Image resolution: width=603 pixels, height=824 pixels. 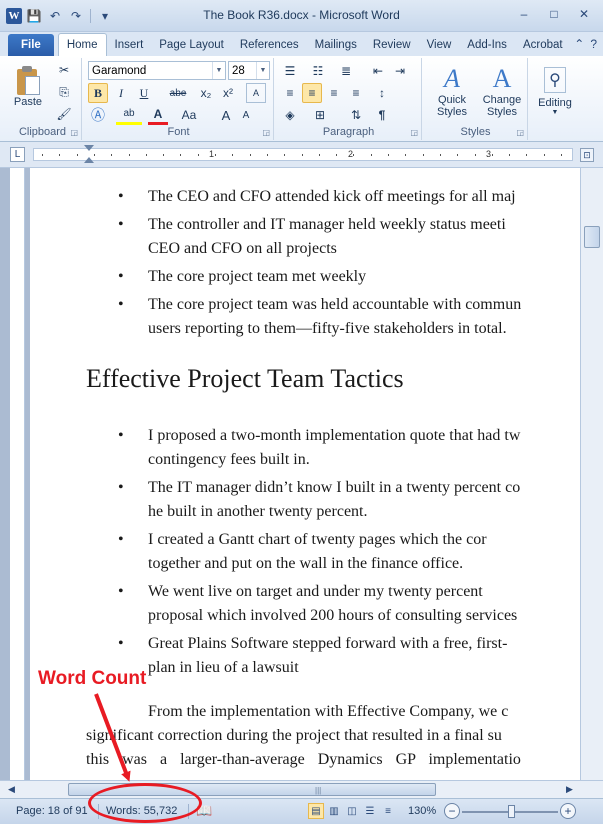 I want to click on draft-icon: ≡, so click(x=388, y=811).